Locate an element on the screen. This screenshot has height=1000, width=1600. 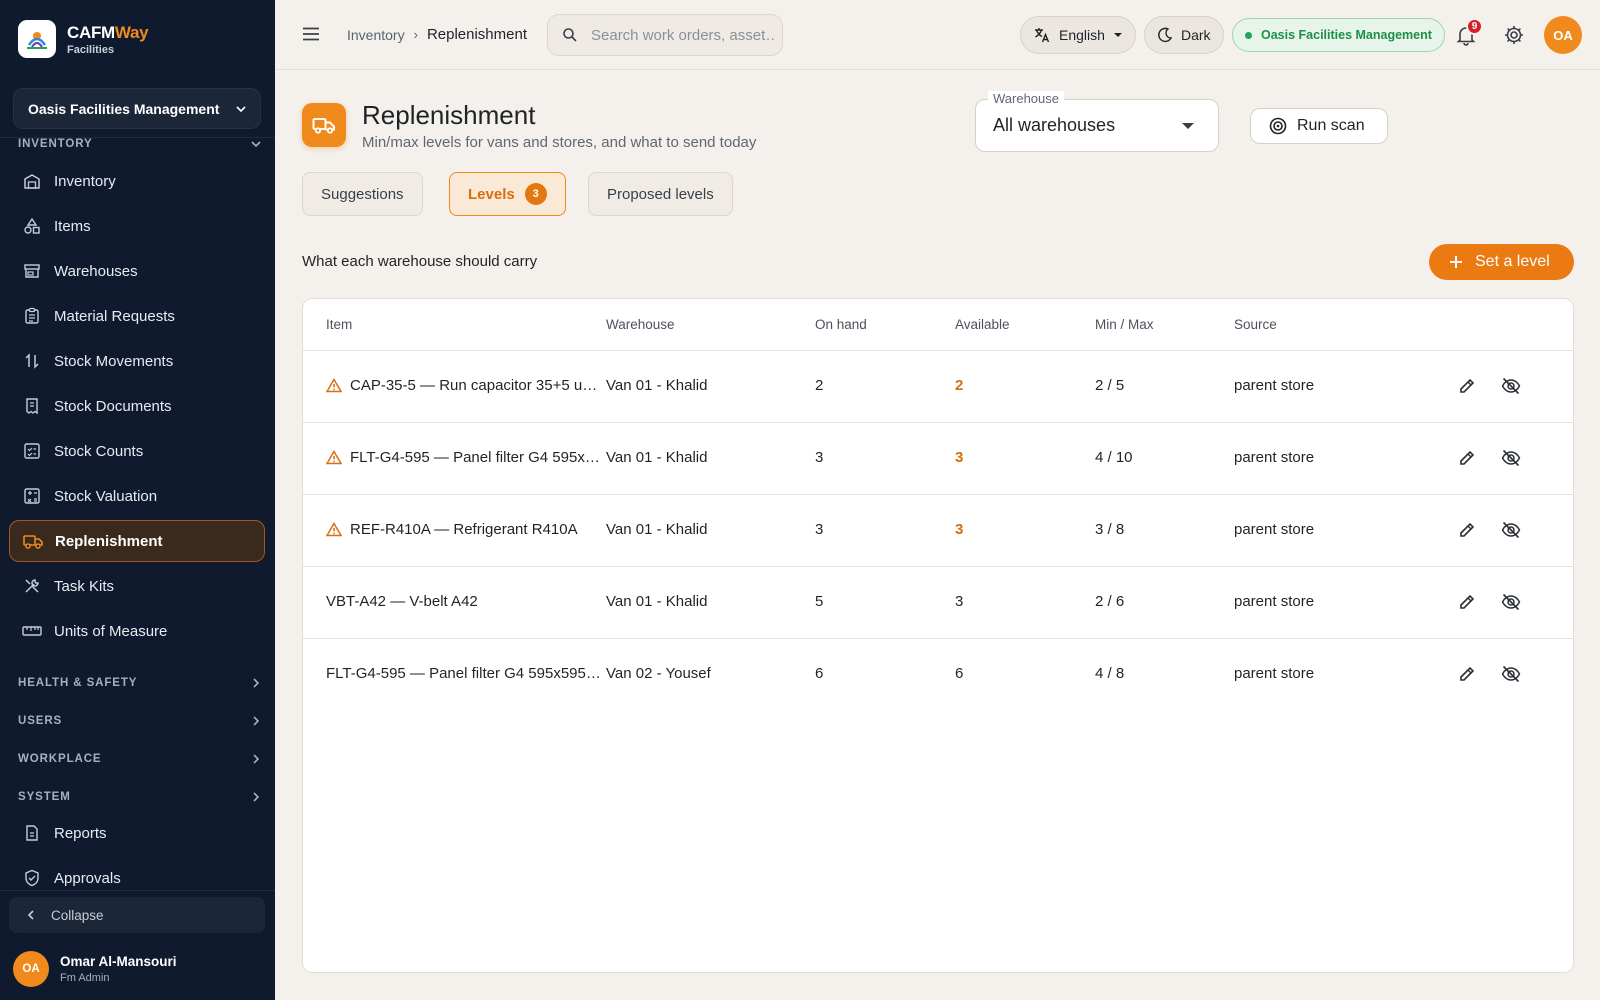
warehouse-select-value: All warehouses is located at coordinates (1054, 125).